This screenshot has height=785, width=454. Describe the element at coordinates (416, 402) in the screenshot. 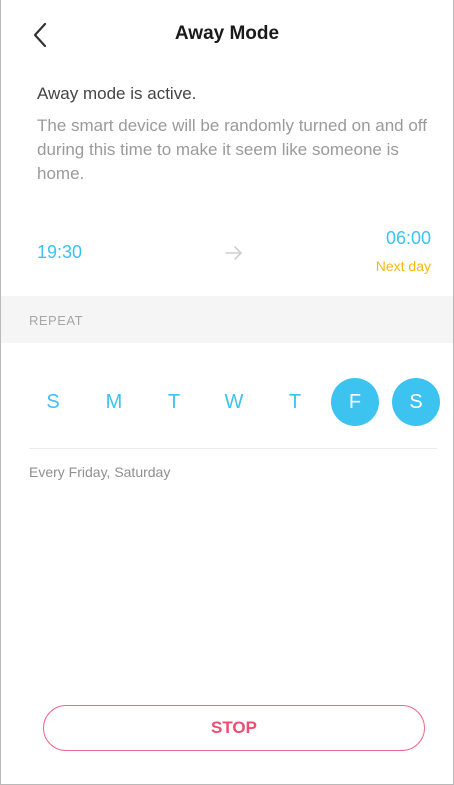

I see `day-saturday: S` at that location.